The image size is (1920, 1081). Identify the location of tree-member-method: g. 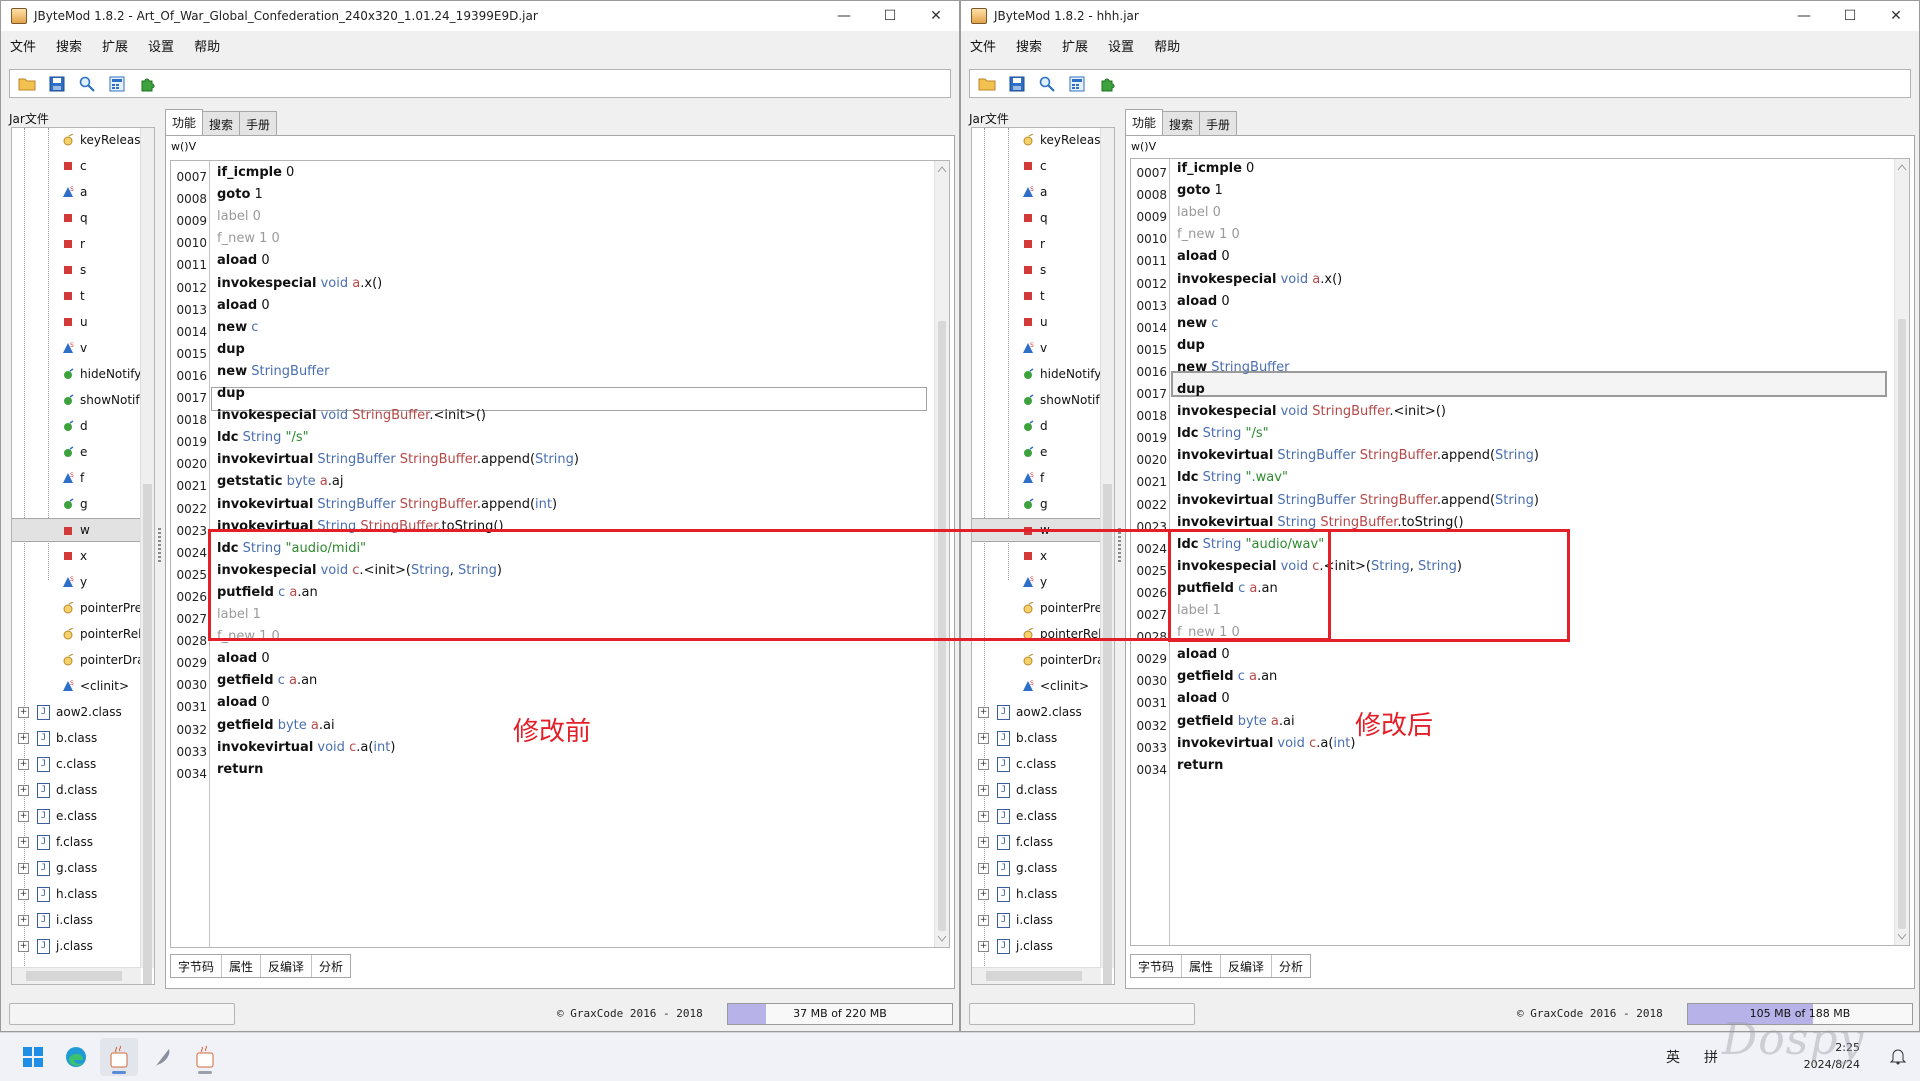
(76, 504).